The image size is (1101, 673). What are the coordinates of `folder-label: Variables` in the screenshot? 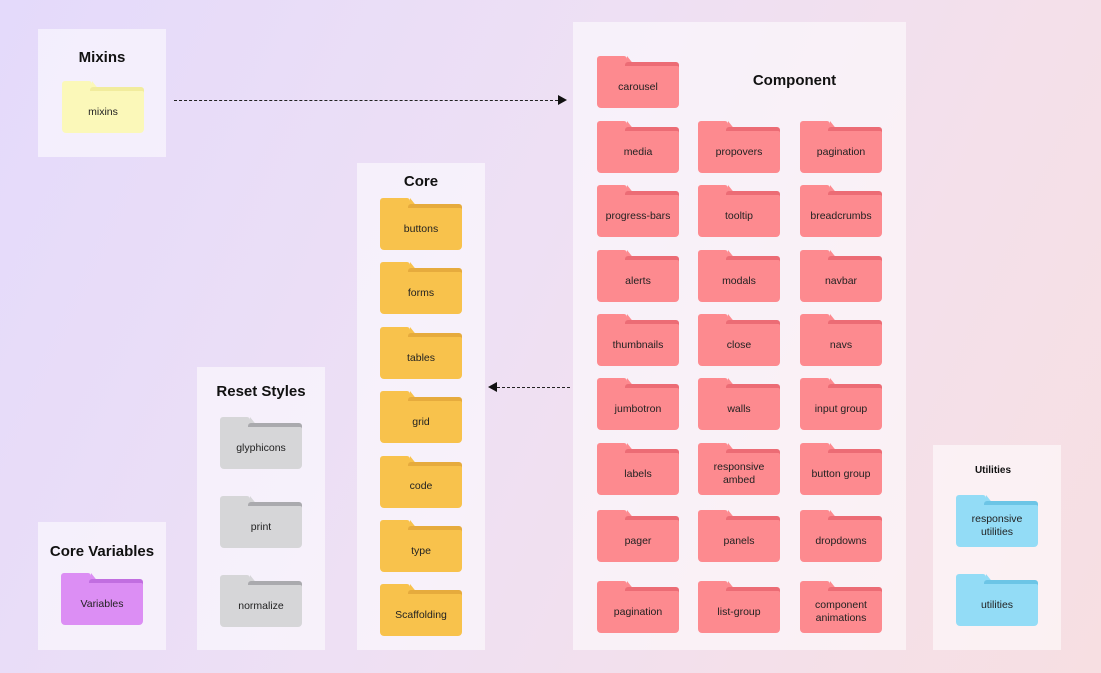 It's located at (102, 604).